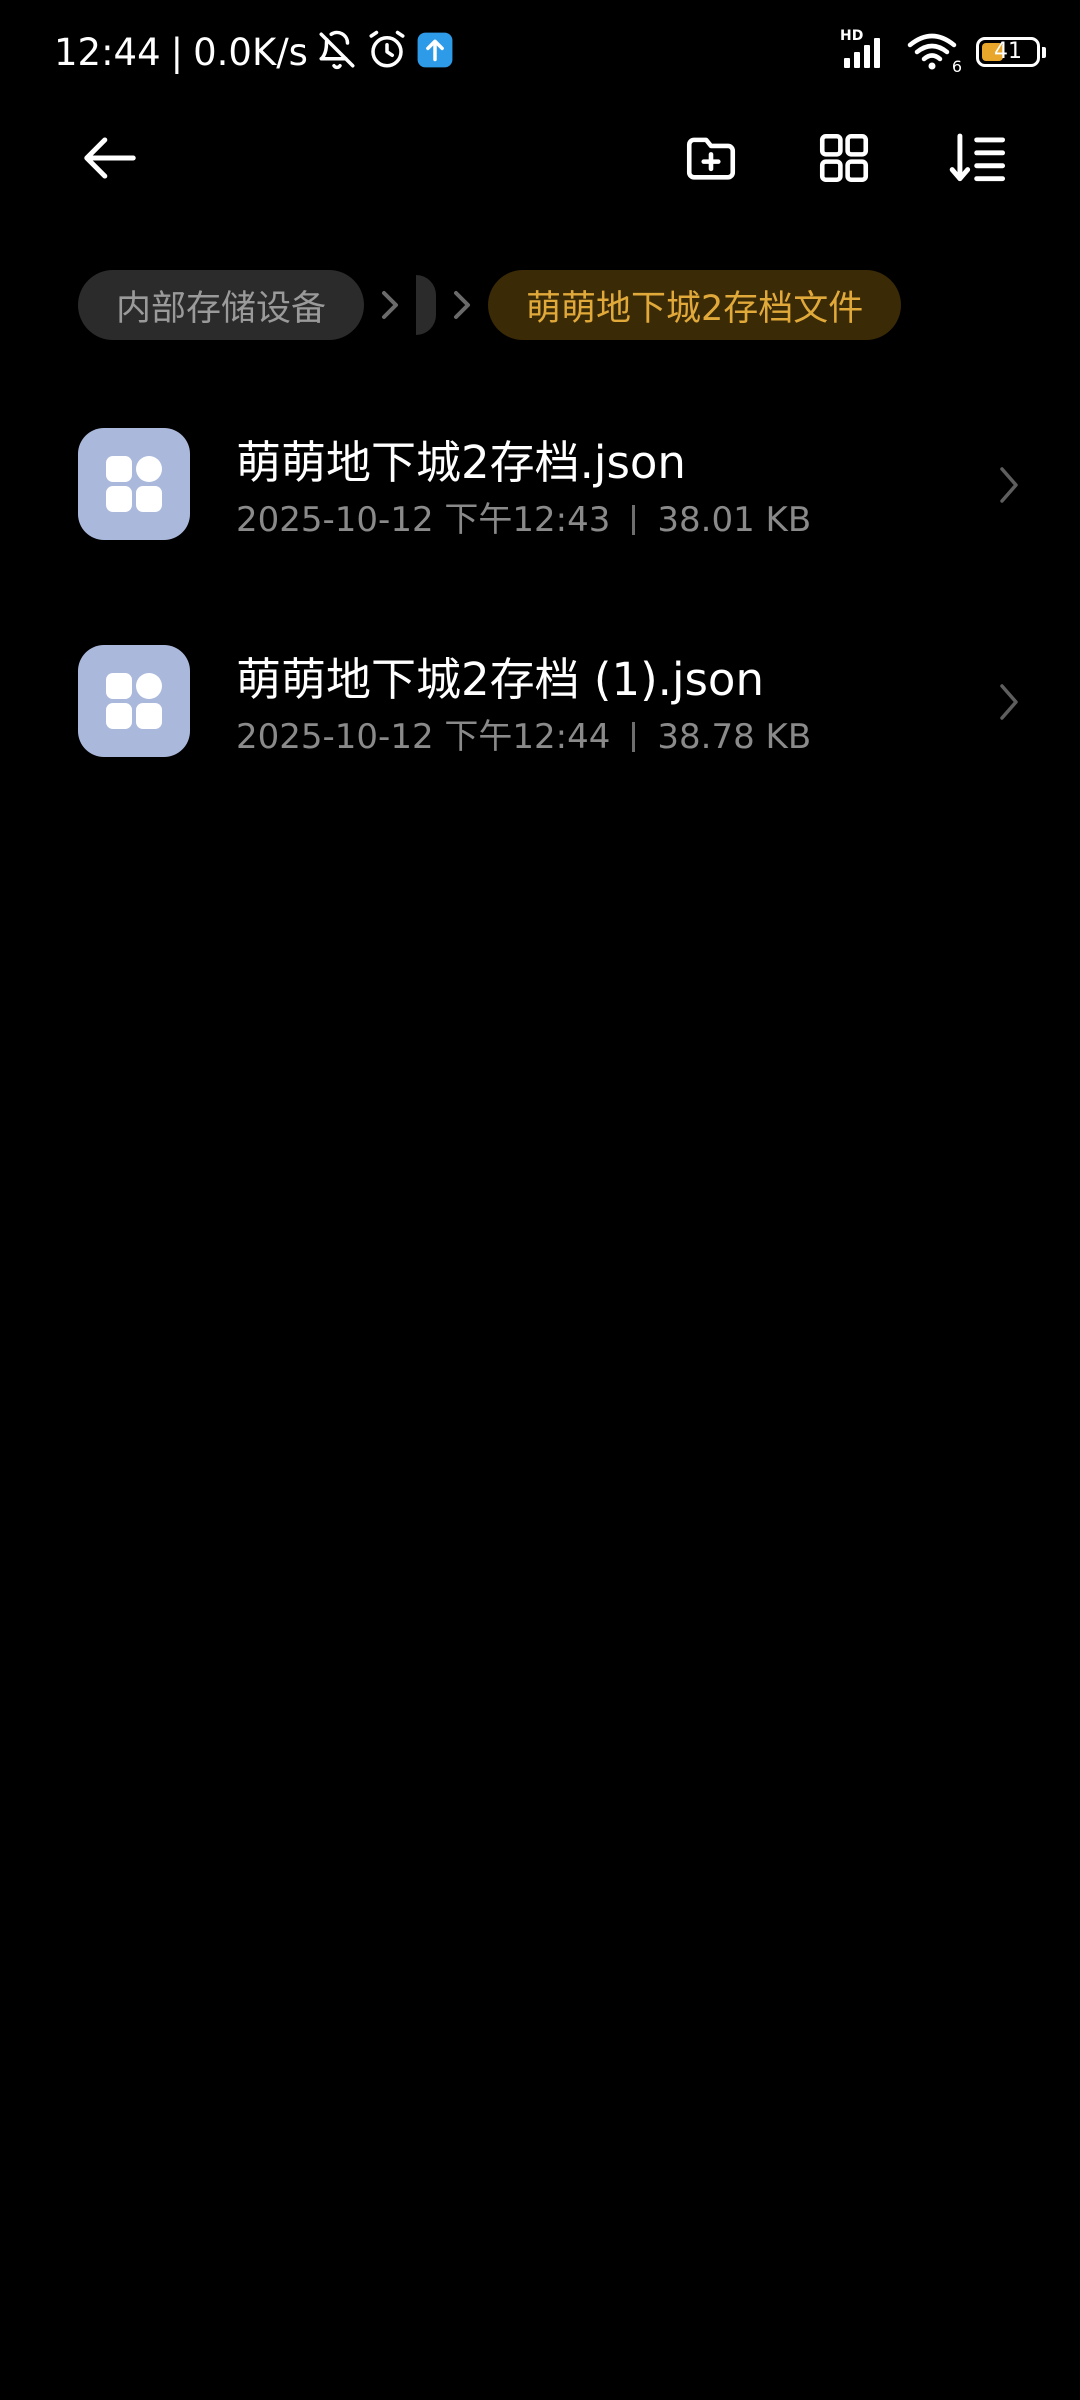 The height and width of the screenshot is (2400, 1080). I want to click on file-name: 萌萌地下城2存档 (1).json, so click(500, 679).